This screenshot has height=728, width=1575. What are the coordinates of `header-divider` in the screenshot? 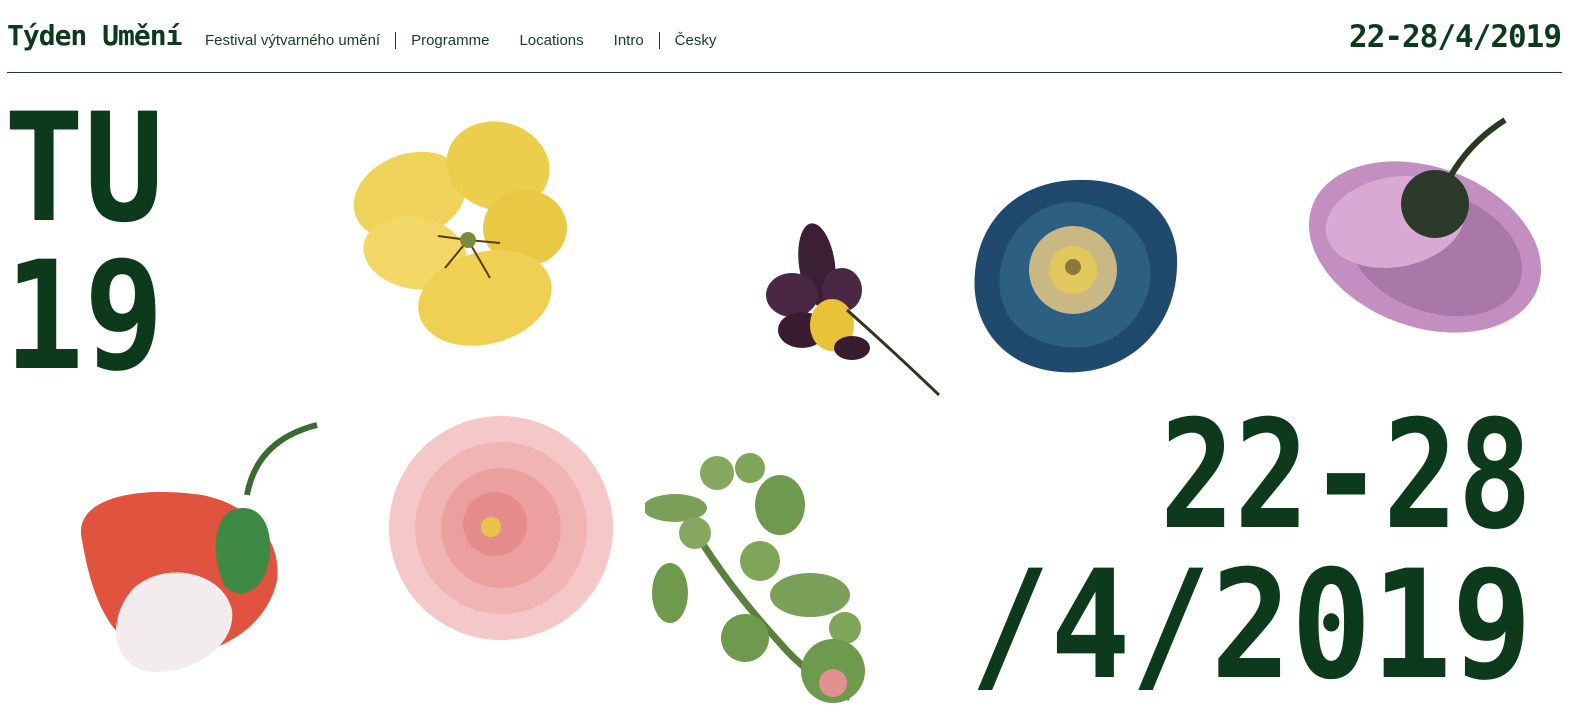 It's located at (784, 72).